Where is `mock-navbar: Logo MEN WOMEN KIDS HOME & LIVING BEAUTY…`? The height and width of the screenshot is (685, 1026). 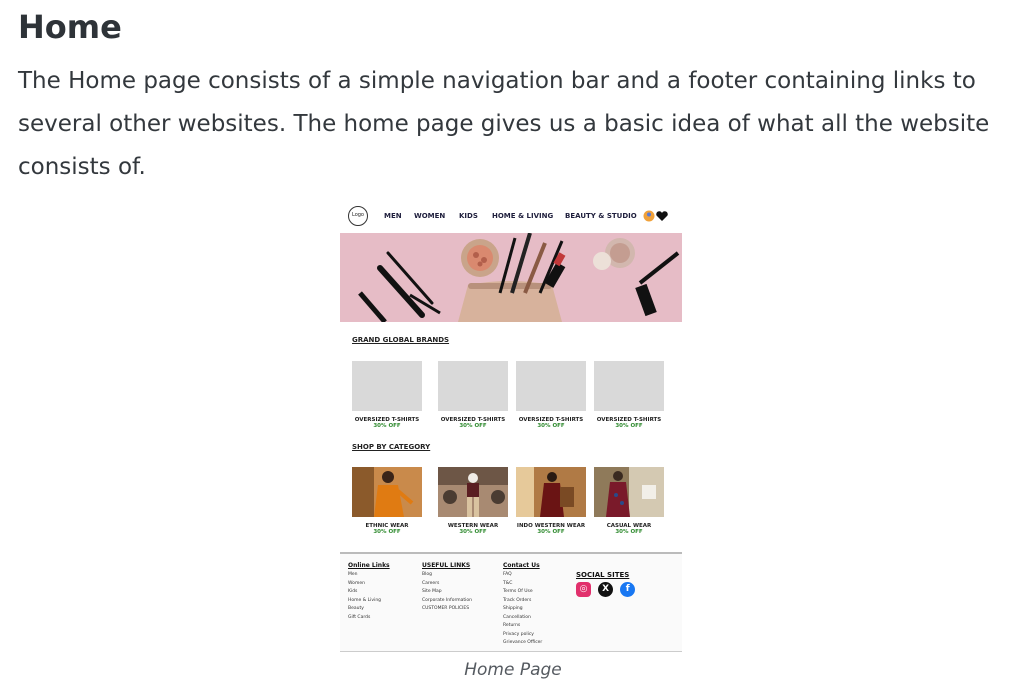 mock-navbar: Logo MEN WOMEN KIDS HOME & LIVING BEAUTY… is located at coordinates (511, 216).